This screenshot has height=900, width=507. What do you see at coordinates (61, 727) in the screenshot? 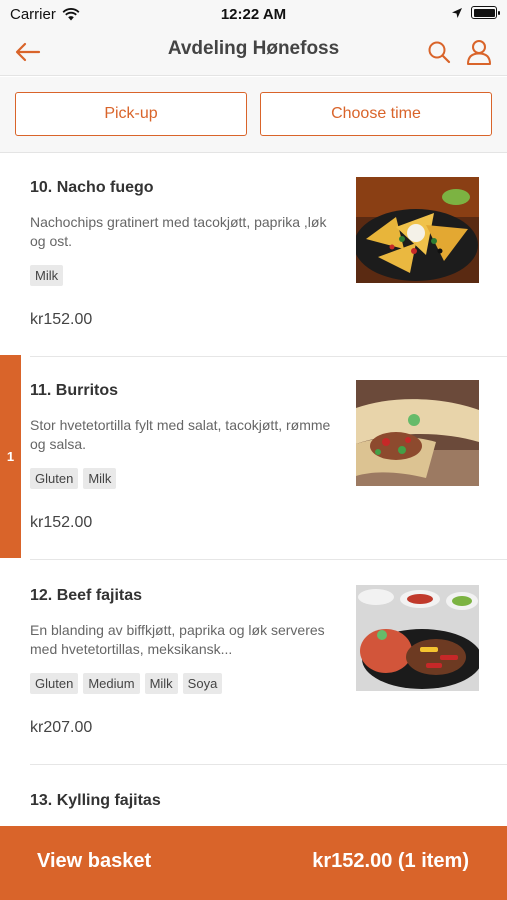
I see `item-price: kr207.00` at bounding box center [61, 727].